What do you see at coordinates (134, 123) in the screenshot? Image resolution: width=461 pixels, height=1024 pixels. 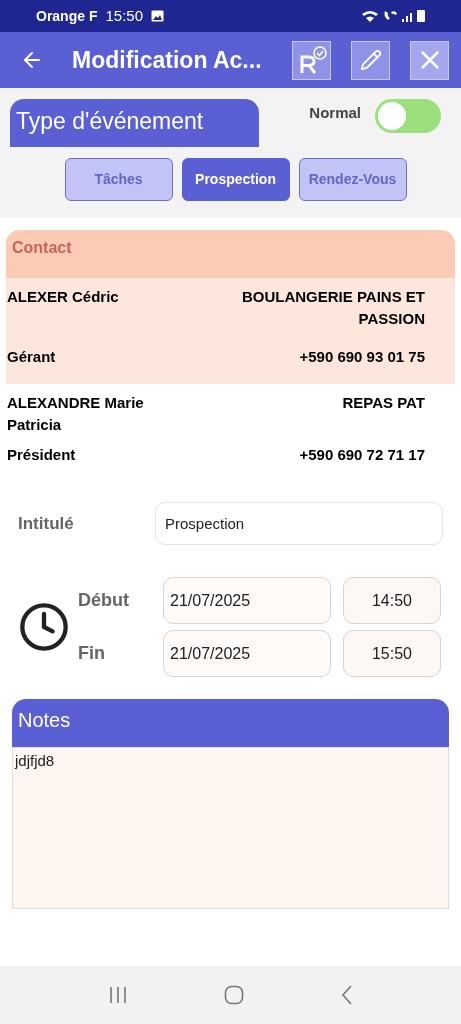 I see `event-type-header: Type d'événement` at bounding box center [134, 123].